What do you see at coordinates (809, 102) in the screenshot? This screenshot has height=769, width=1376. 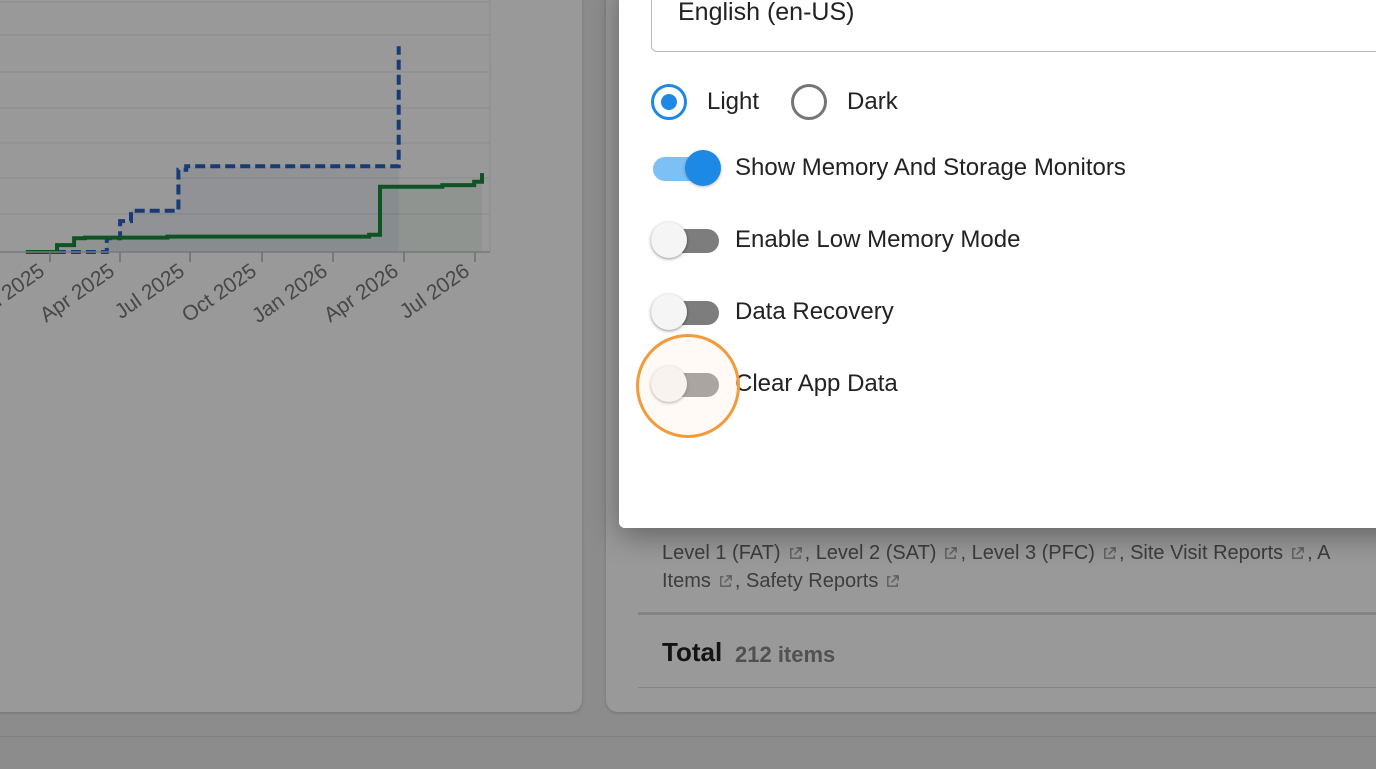 I see `radio-unchecked-icon` at bounding box center [809, 102].